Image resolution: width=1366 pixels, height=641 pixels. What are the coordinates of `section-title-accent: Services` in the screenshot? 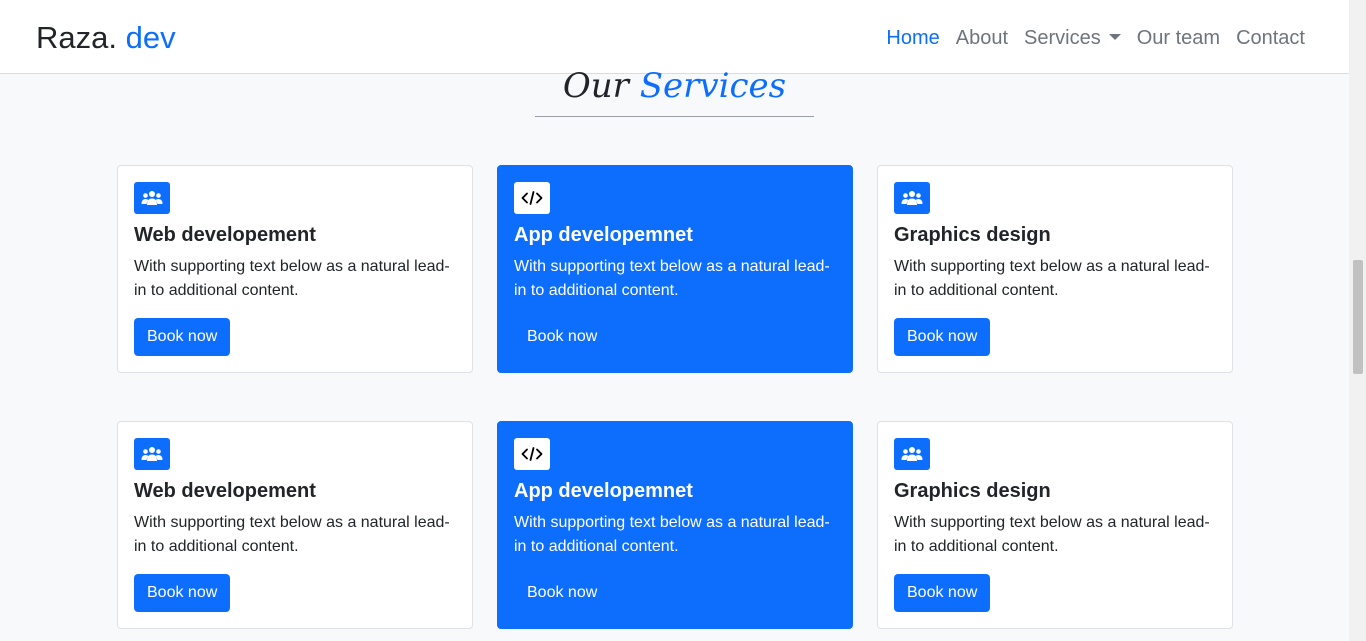 It's located at (707, 86).